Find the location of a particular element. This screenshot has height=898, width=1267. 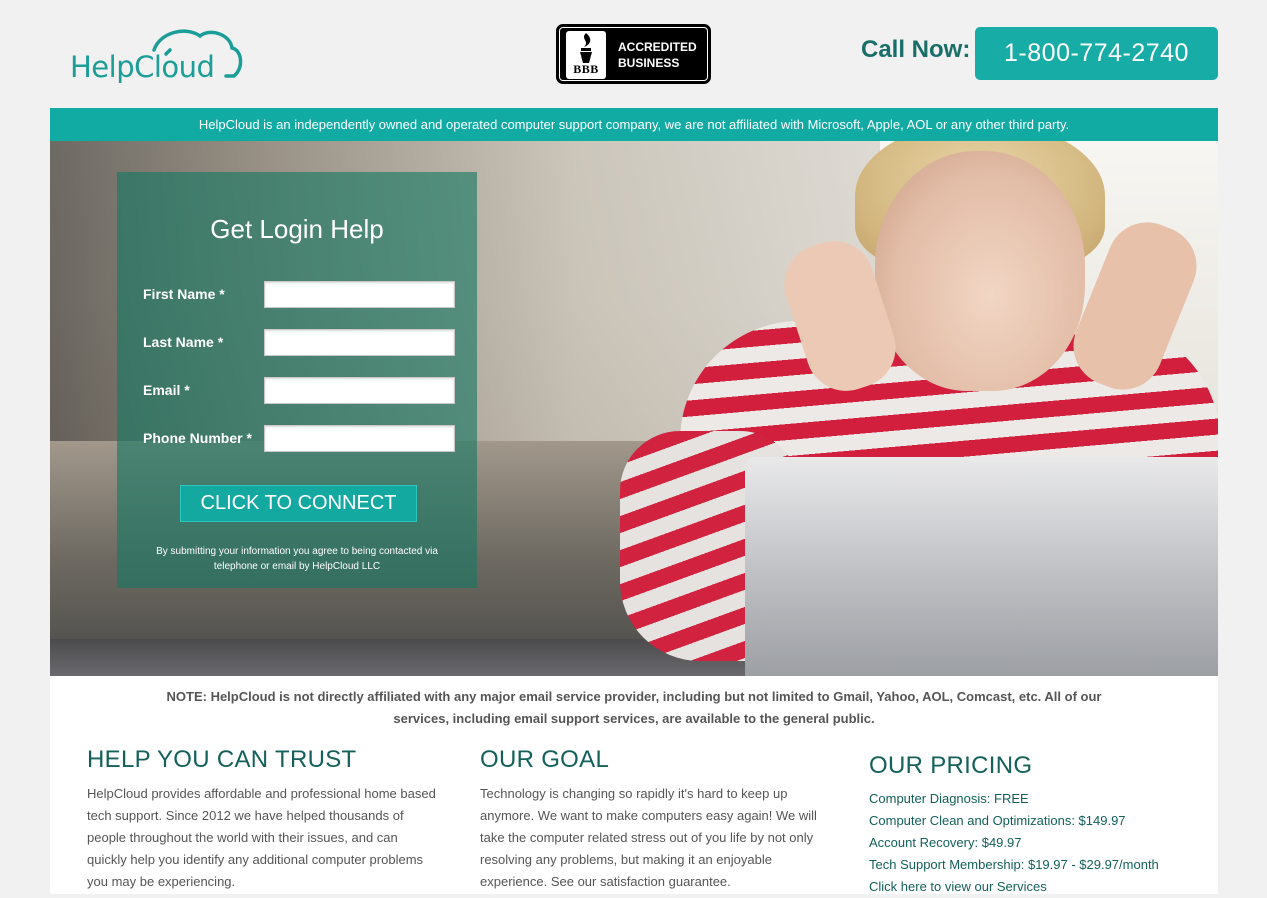

form-title: Get Login Help is located at coordinates (297, 229).